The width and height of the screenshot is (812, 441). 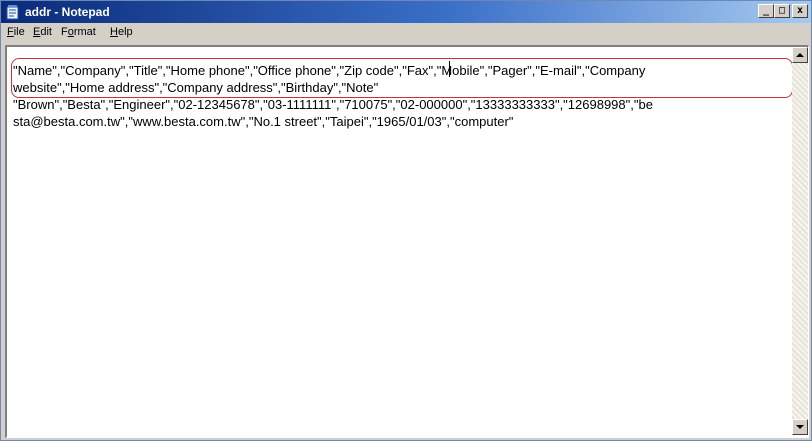 I want to click on scroll-down-button, so click(x=800, y=427).